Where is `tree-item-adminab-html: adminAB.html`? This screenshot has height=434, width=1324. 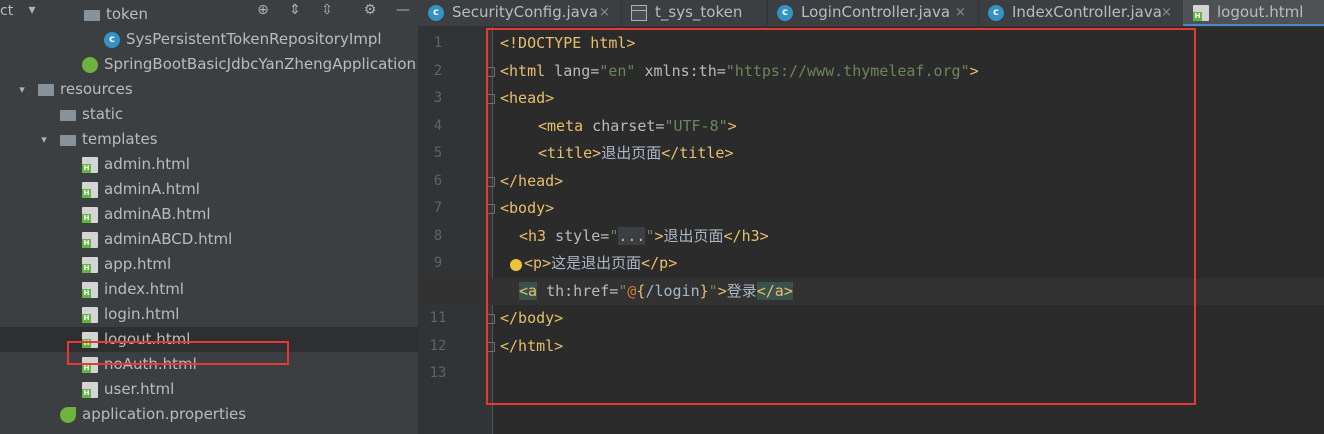 tree-item-adminab-html: adminAB.html is located at coordinates (209, 214).